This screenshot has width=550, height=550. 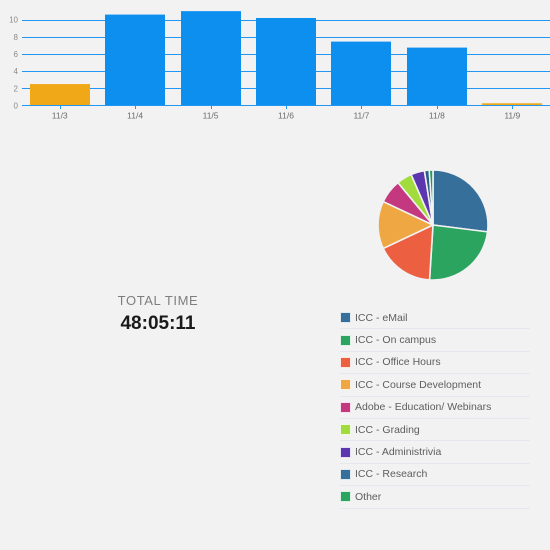 What do you see at coordinates (16, 54) in the screenshot?
I see `y-axis-tick-label: 6` at bounding box center [16, 54].